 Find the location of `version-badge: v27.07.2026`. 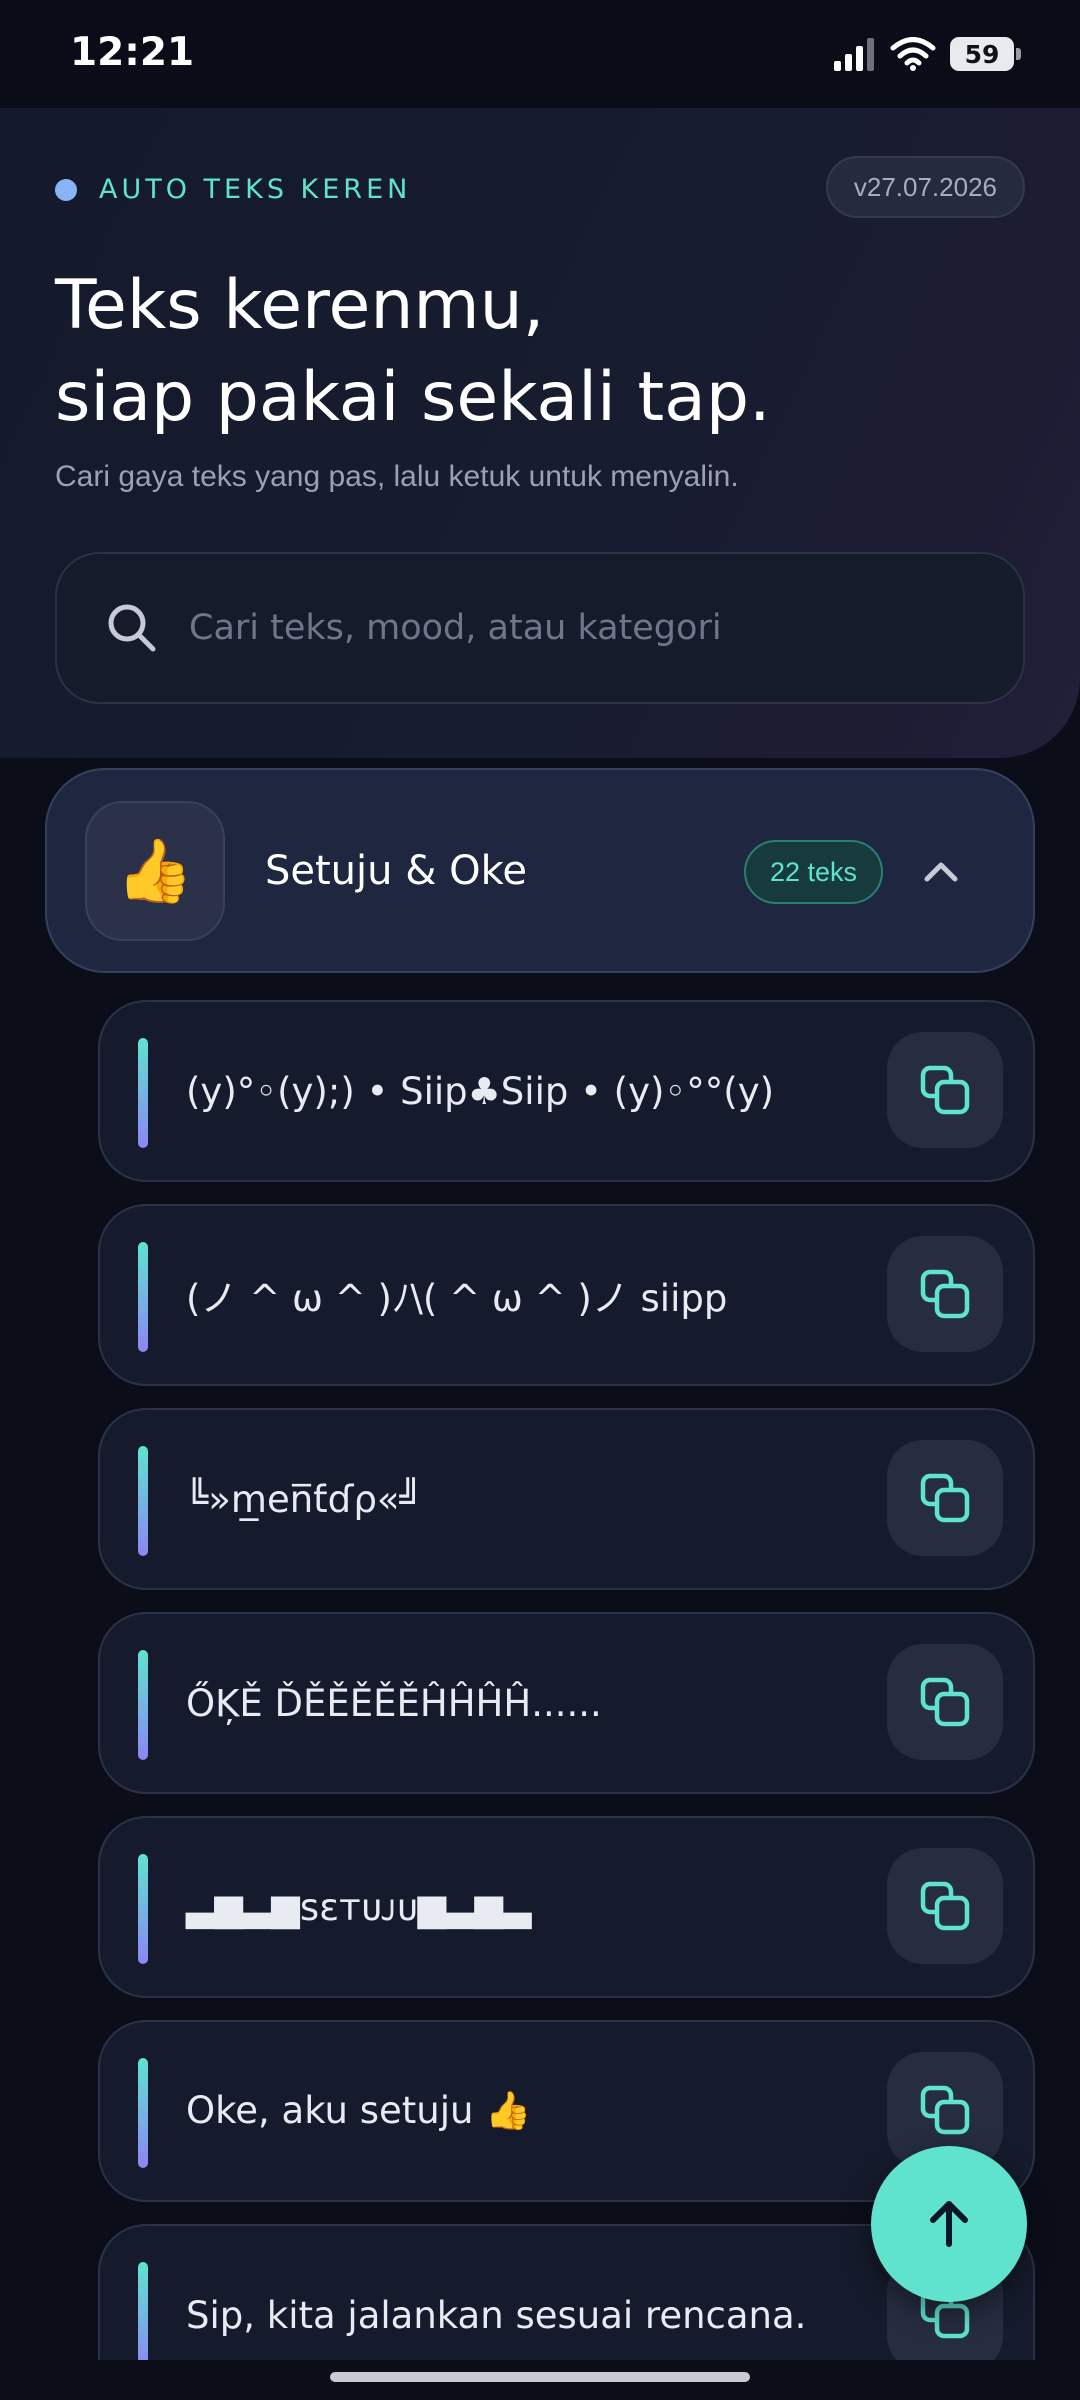

version-badge: v27.07.2026 is located at coordinates (925, 187).